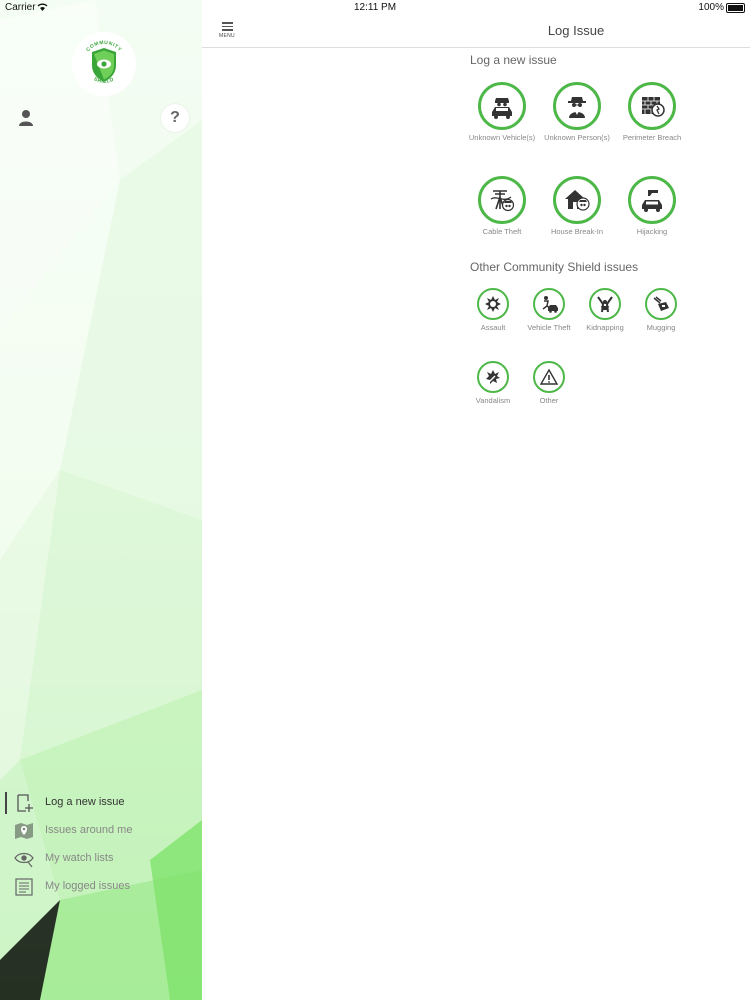 This screenshot has height=1000, width=750. Describe the element at coordinates (554, 267) in the screenshot. I see `section-title-other-issues: Other Community Shield issues` at that location.